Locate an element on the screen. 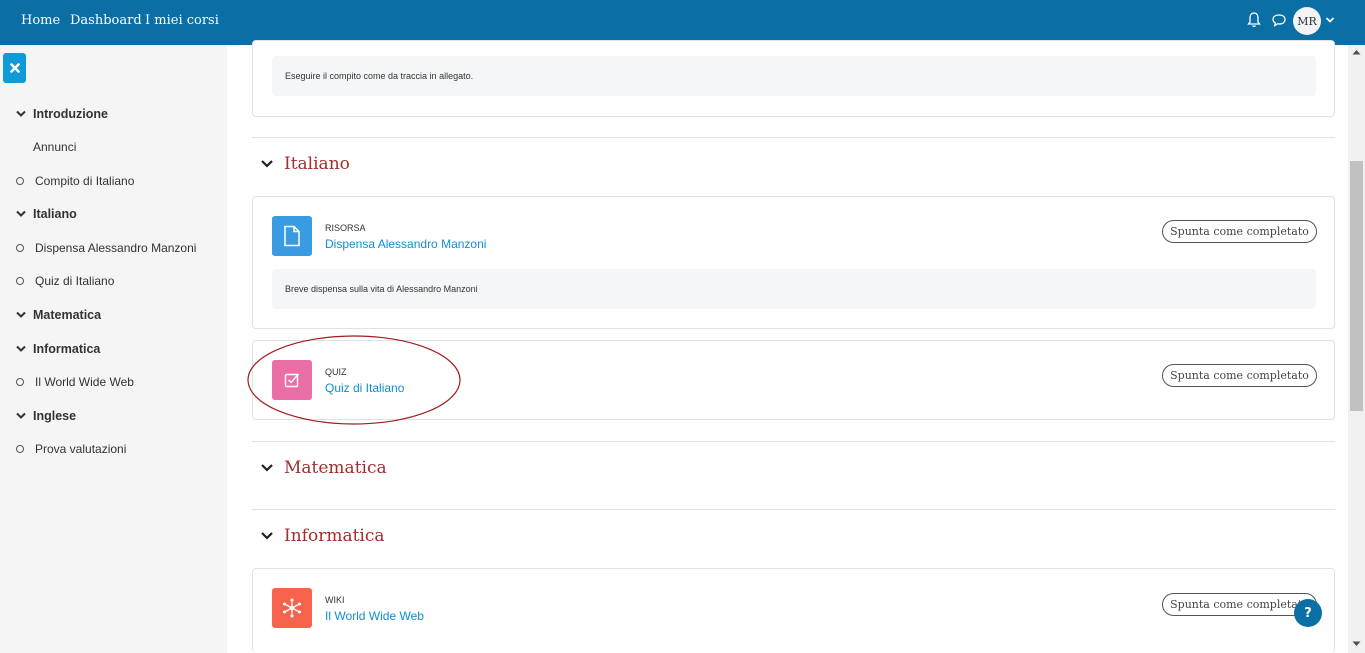 Image resolution: width=1365 pixels, height=653 pixels. drawer-item-compito-di-italiano: Compito di Italiano is located at coordinates (113, 182).